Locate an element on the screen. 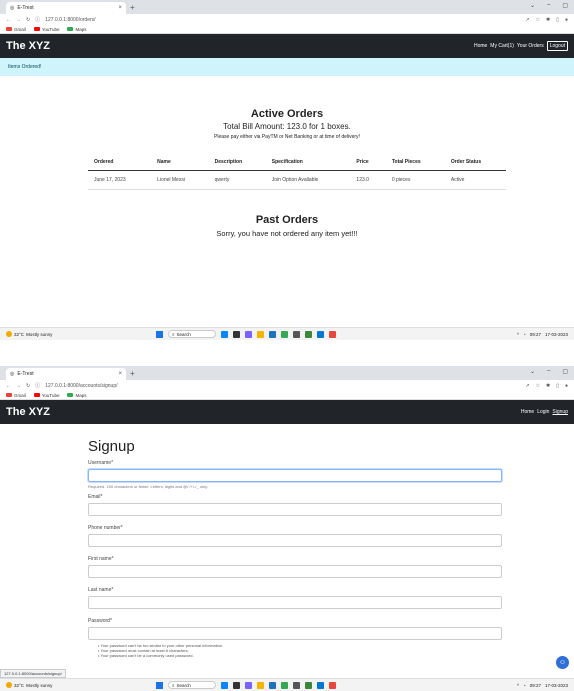  url-field: 127.0.0.1:8000/orders/ is located at coordinates (282, 20).